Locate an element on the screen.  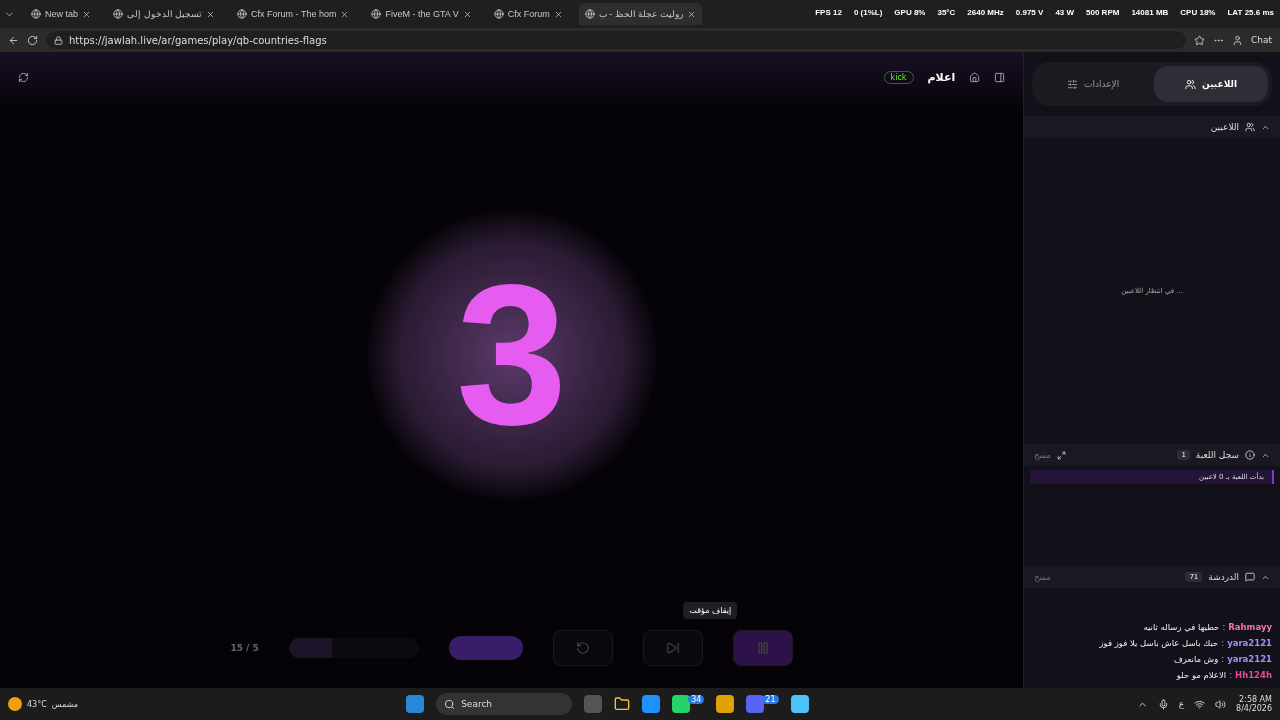
game-title: اعلام is located at coordinates (941, 77).